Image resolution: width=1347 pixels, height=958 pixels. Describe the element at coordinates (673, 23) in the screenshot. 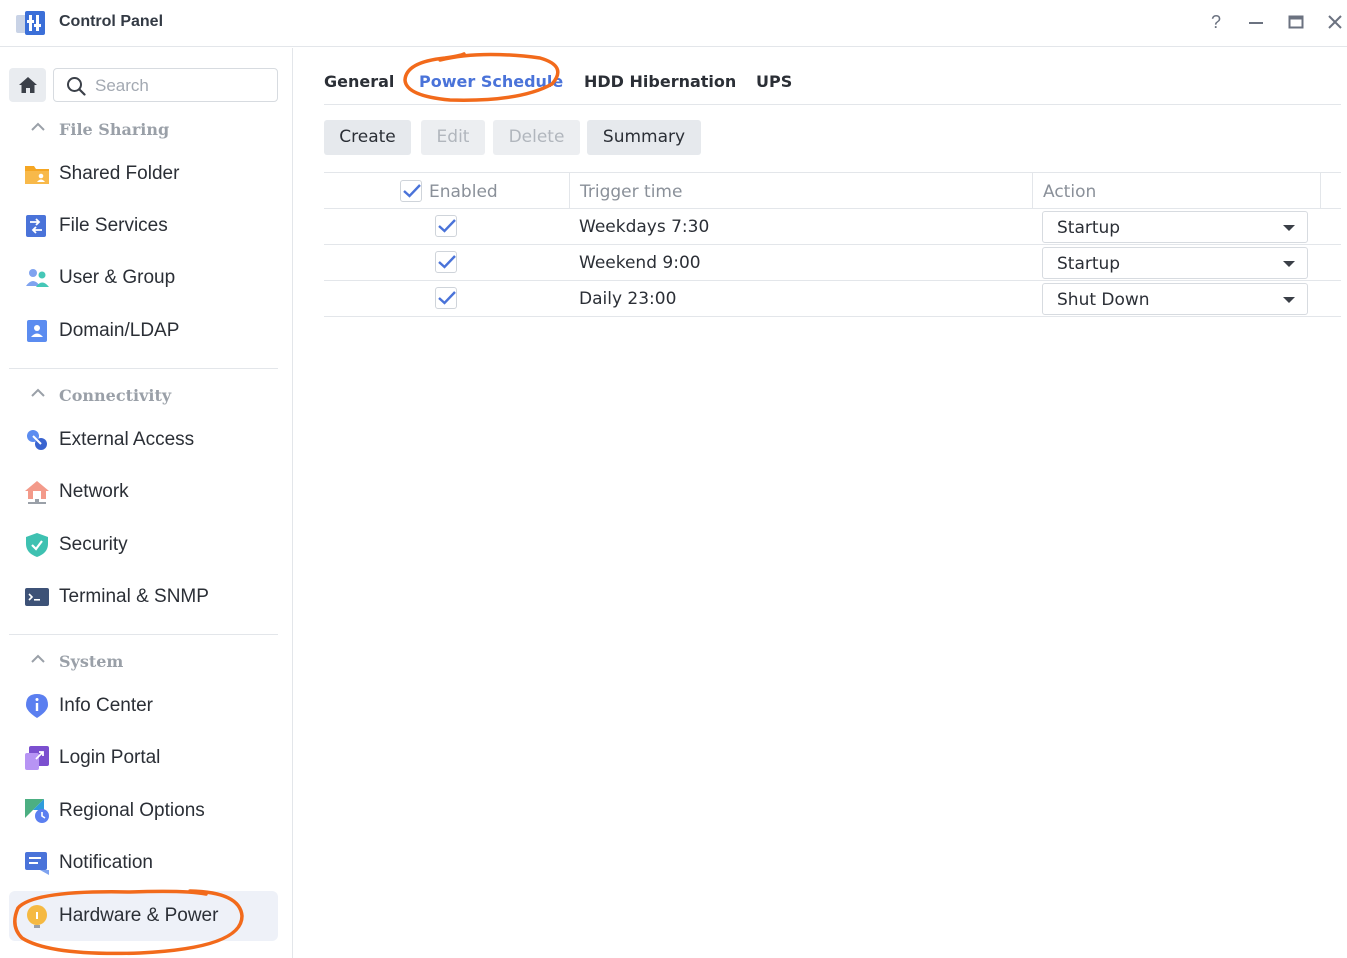

I see `title-bar: Control Panel ?` at that location.